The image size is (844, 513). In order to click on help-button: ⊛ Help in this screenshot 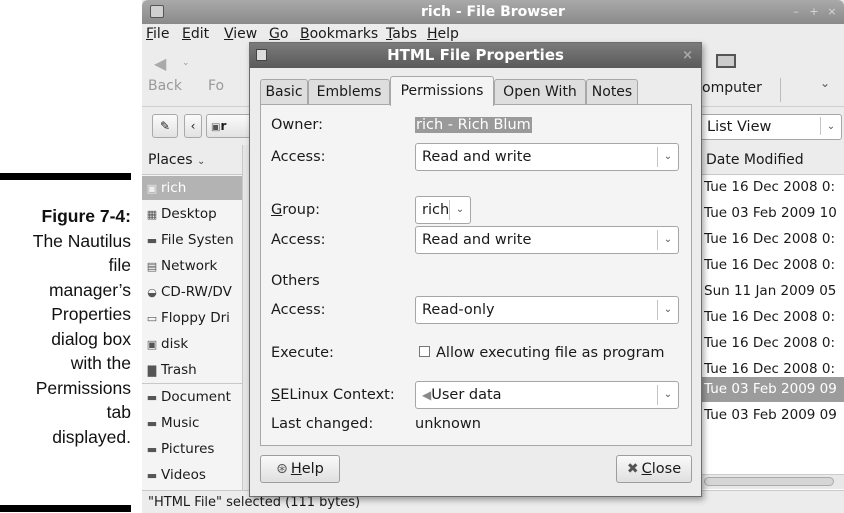, I will do `click(300, 469)`.